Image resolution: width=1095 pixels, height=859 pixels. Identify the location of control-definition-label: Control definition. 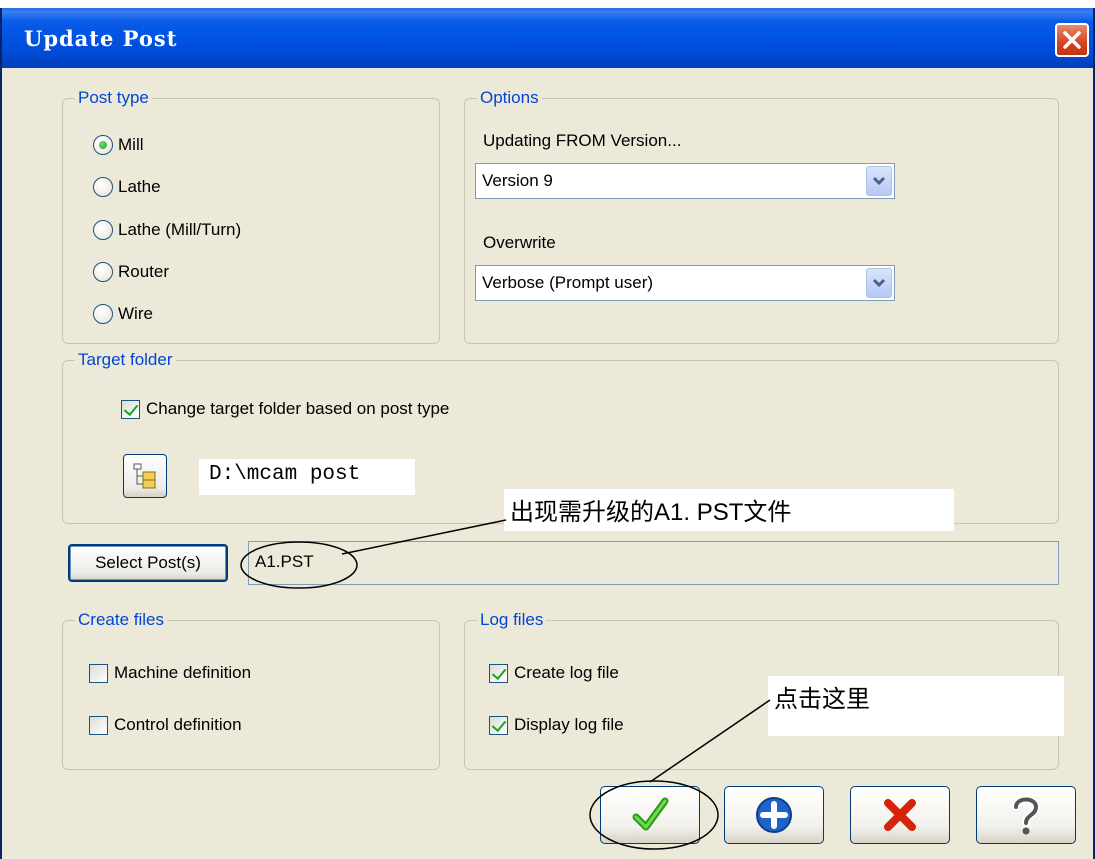
(178, 724).